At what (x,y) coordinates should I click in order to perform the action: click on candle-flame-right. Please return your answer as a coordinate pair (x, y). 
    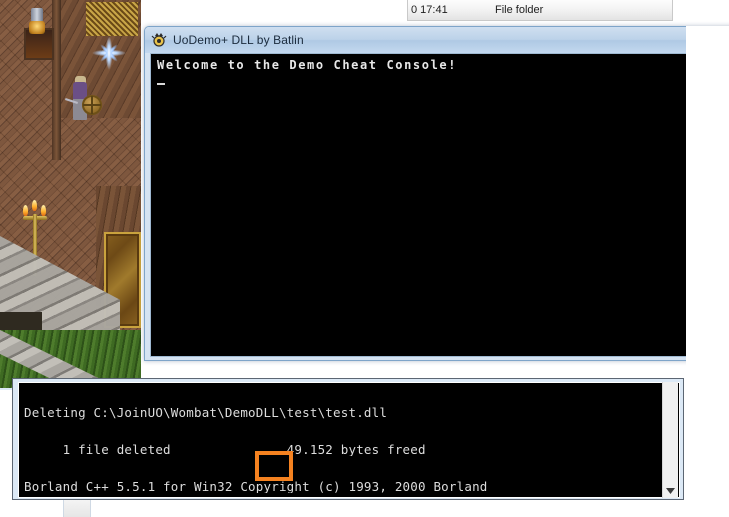
    Looking at the image, I should click on (43, 210).